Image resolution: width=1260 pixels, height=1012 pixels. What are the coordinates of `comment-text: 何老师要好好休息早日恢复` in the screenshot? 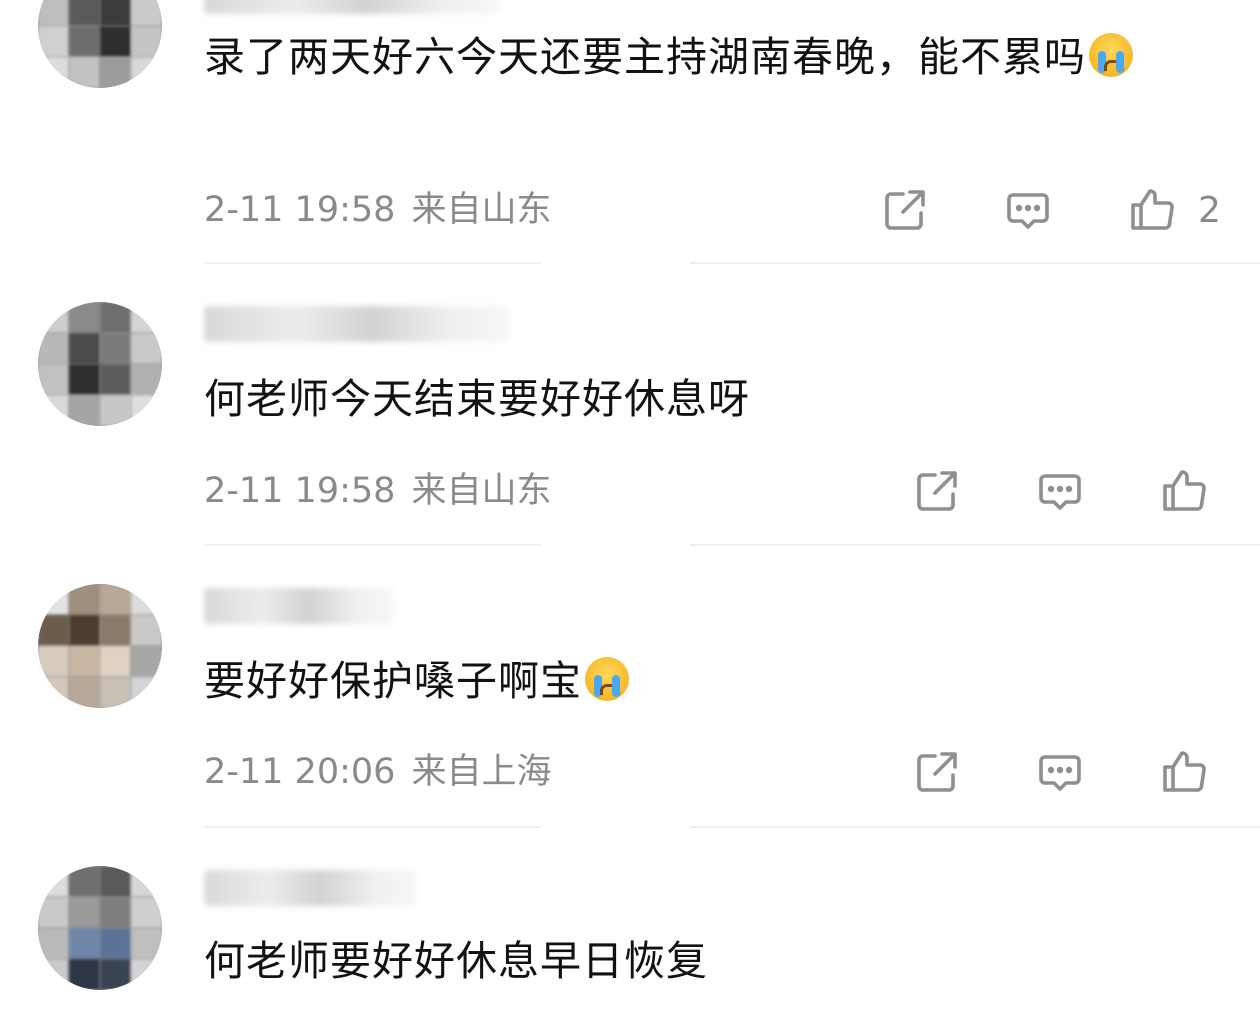 It's located at (704, 961).